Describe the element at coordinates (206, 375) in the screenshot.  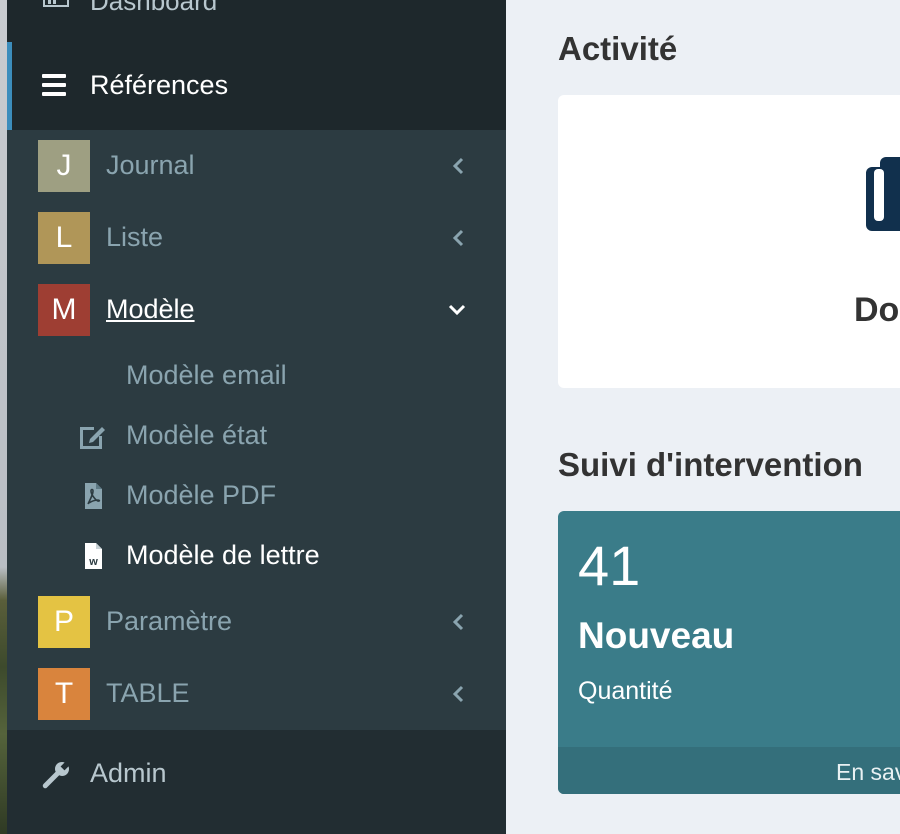
I see `submenu-item-label: Modèle email` at that location.